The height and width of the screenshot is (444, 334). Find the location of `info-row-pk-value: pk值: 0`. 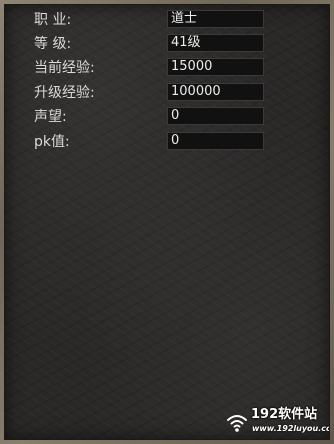

info-row-pk-value: pk值: 0 is located at coordinates (167, 142).